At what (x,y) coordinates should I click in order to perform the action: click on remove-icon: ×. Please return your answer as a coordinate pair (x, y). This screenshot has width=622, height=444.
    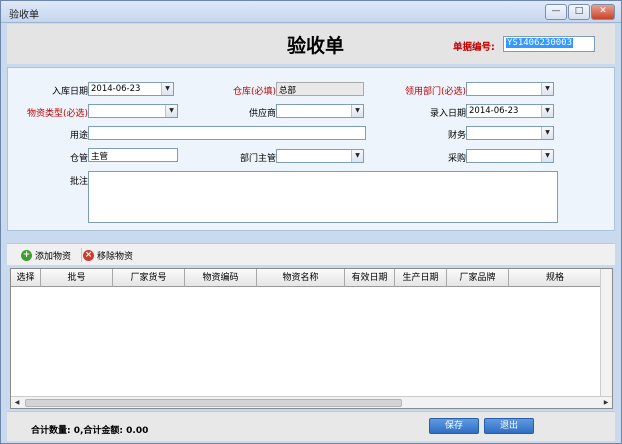
    Looking at the image, I should click on (88, 255).